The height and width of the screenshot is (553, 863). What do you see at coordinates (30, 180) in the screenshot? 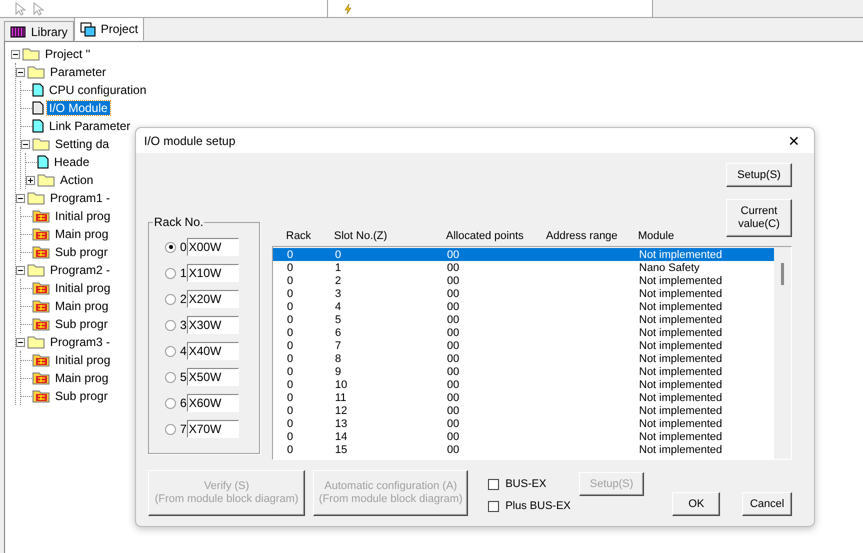
I see `expand-icon` at bounding box center [30, 180].